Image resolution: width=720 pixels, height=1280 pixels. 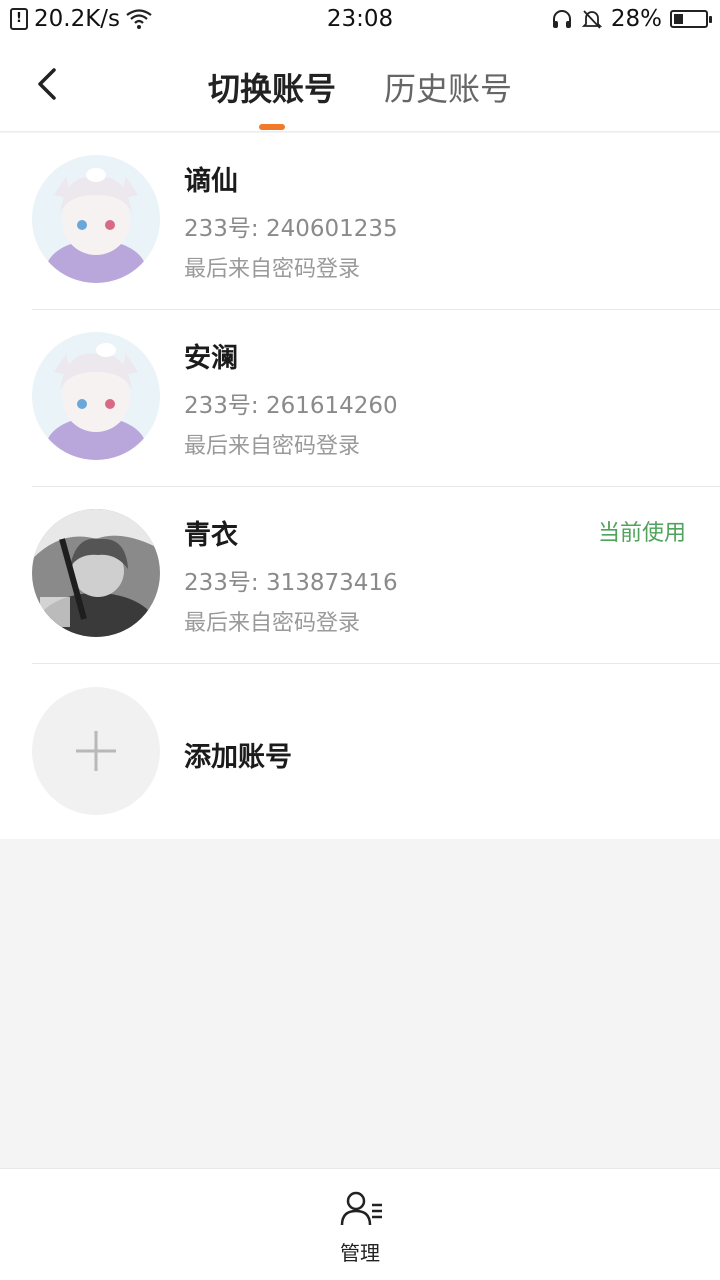 What do you see at coordinates (360, 86) in the screenshot?
I see `header: 切换账号 历史账号` at bounding box center [360, 86].